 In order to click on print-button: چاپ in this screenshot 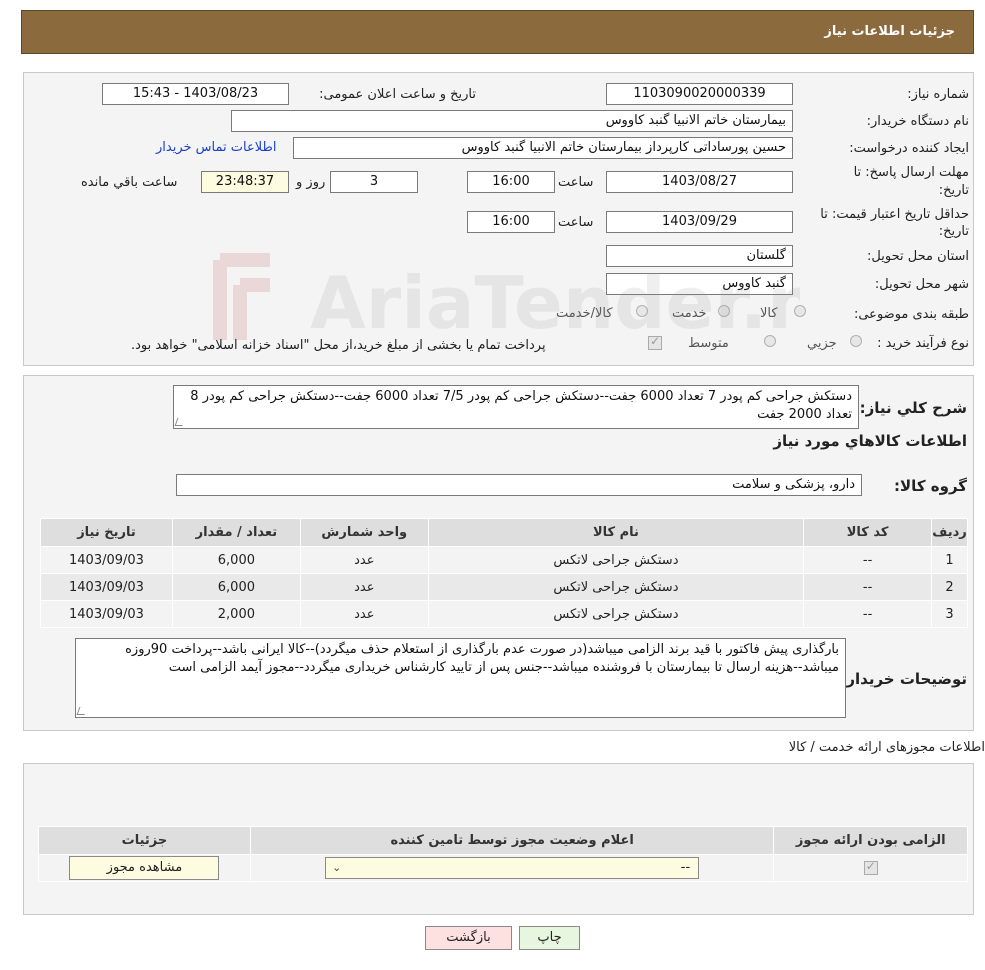, I will do `click(549, 938)`.